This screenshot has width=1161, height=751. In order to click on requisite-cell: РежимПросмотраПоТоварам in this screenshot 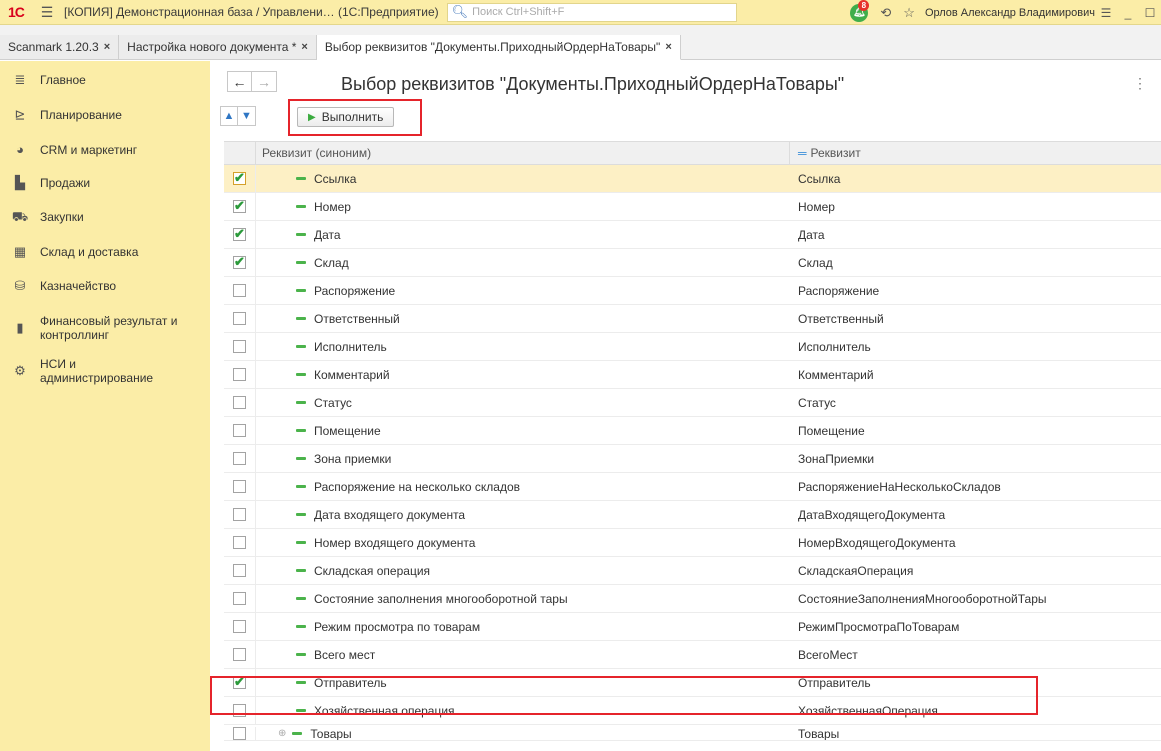, I will do `click(879, 626)`.